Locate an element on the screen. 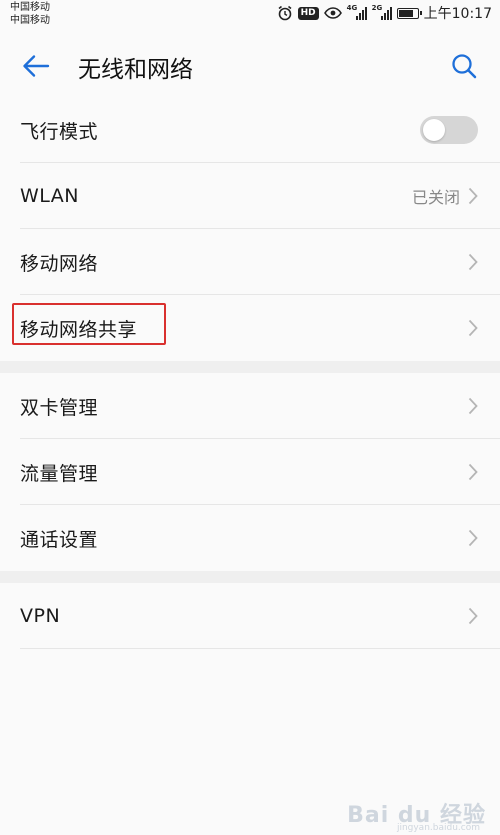  app-header: 无线和网络 is located at coordinates (250, 64).